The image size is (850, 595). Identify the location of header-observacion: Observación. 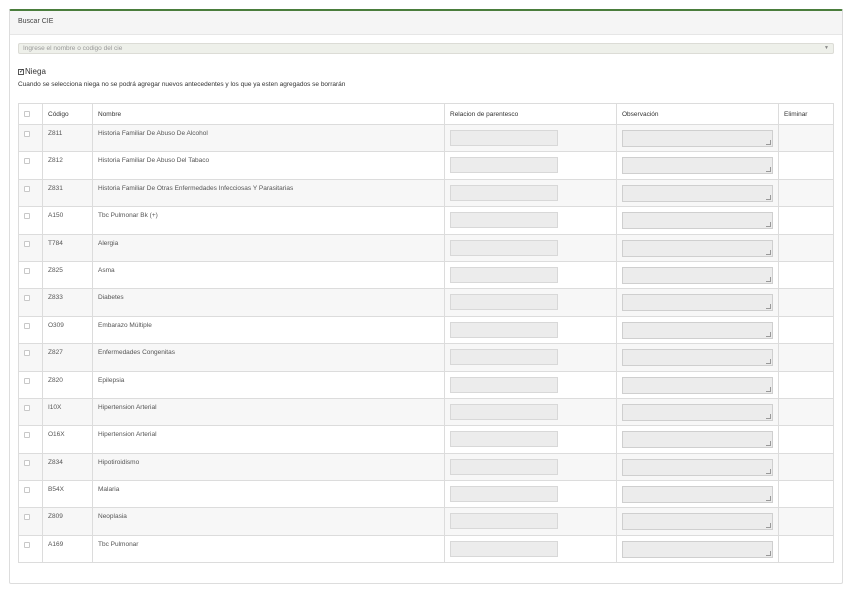
(697, 114).